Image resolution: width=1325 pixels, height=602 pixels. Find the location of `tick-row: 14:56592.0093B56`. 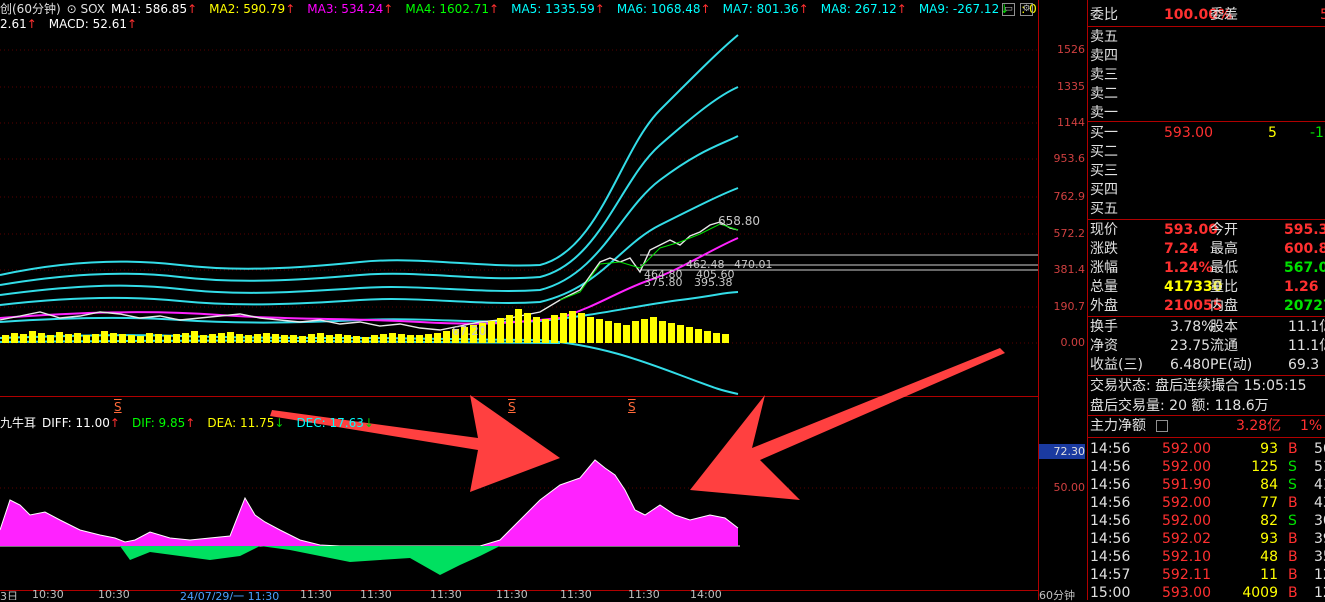

tick-row: 14:56592.0093B56 is located at coordinates (1206, 449).